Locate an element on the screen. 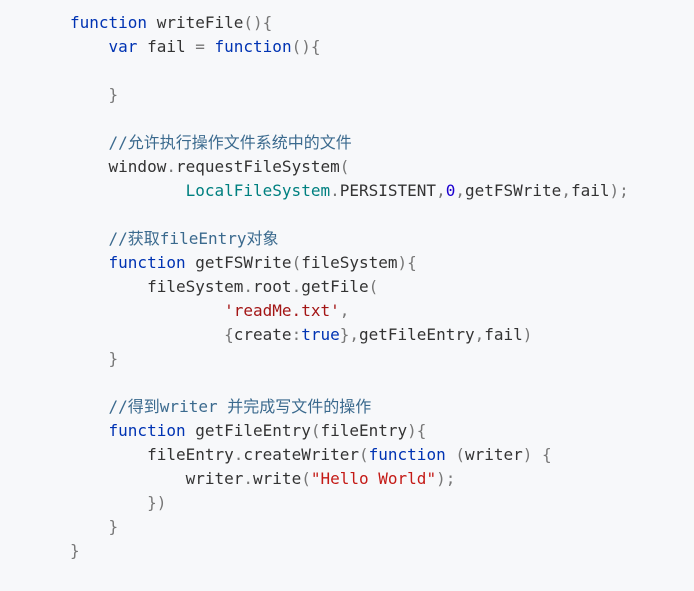  code-line: //得到writer 并完成写文件的操作 is located at coordinates (221, 407).